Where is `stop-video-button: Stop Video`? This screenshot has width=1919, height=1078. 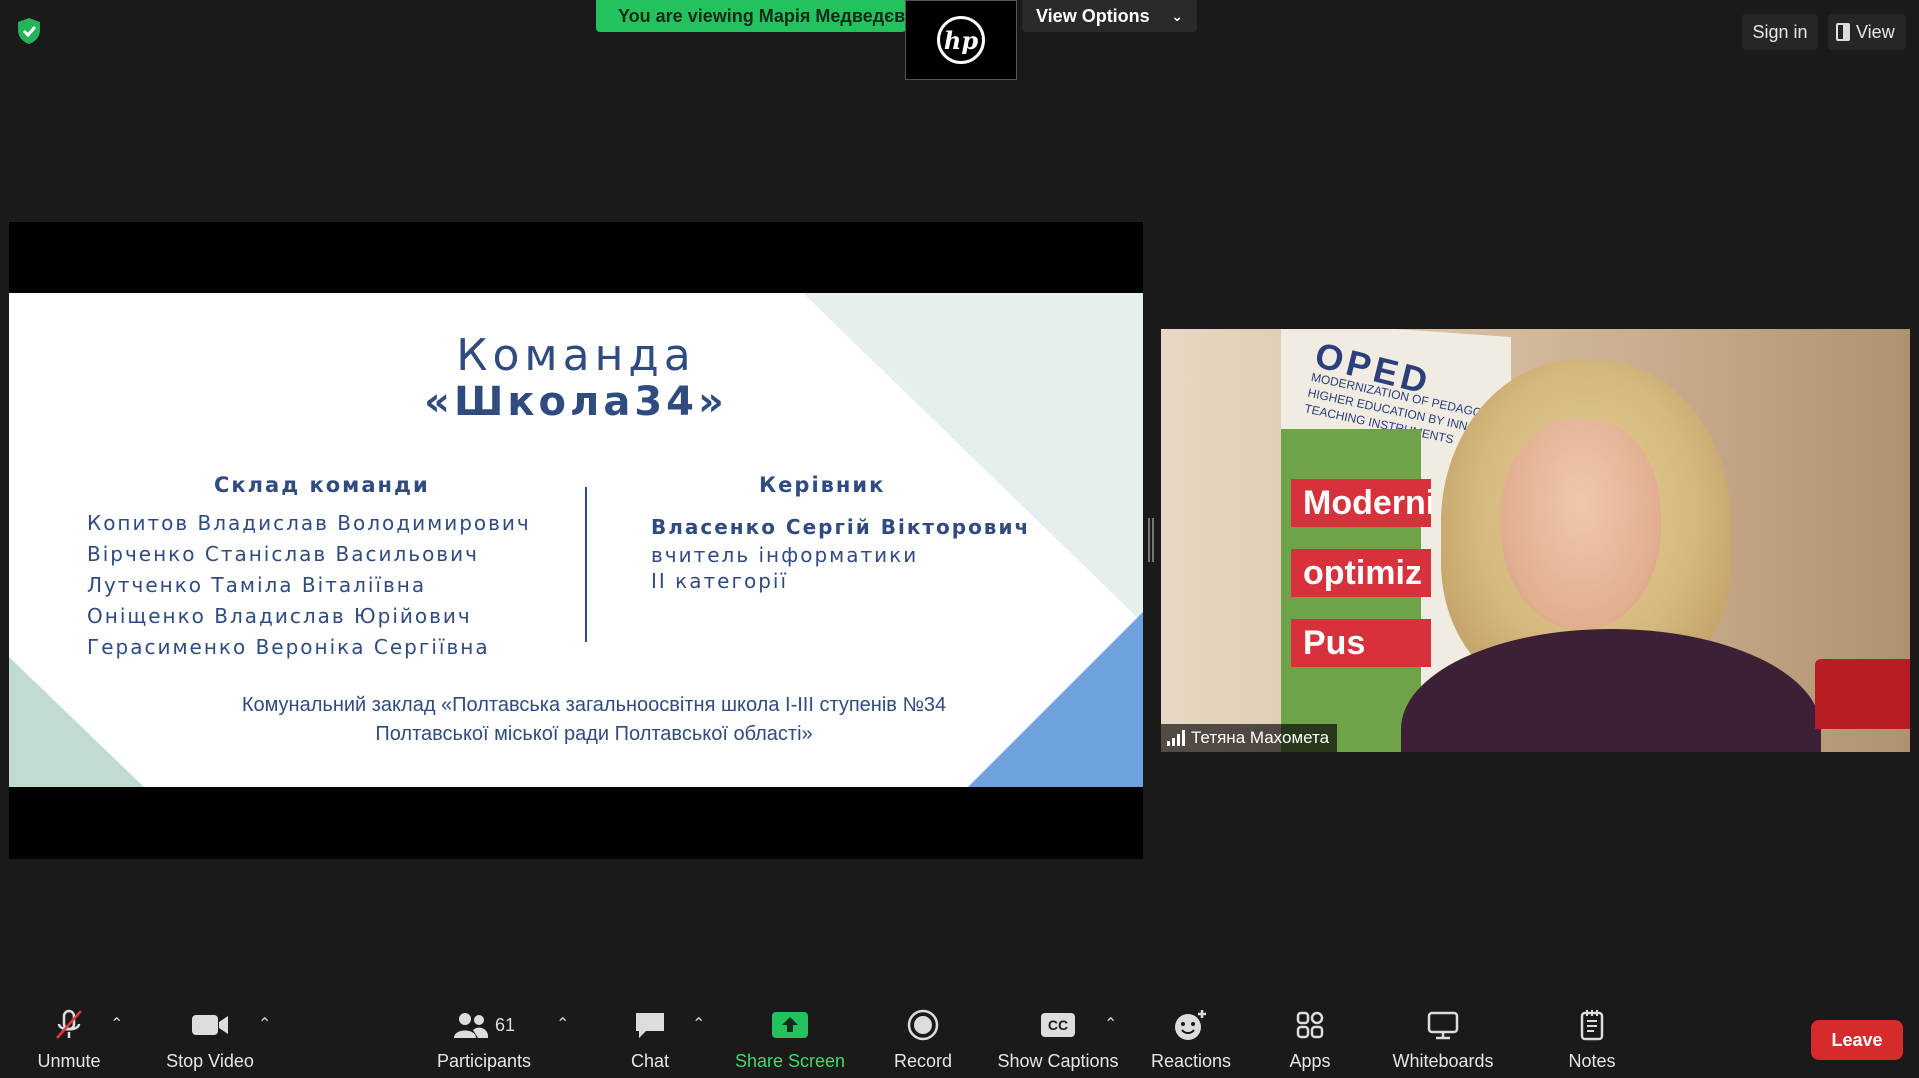
stop-video-button: Stop Video is located at coordinates (210, 1039).